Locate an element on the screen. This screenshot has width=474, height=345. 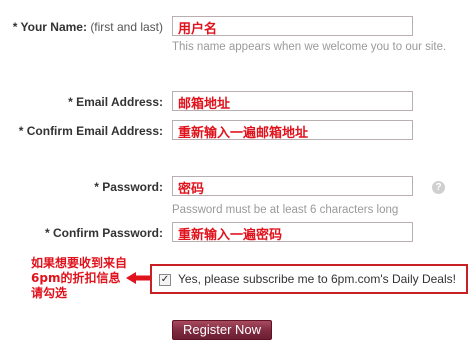
annotation-note: 如果想要收到来自 6pm的折扣信息 请勾选 is located at coordinates (81, 278).